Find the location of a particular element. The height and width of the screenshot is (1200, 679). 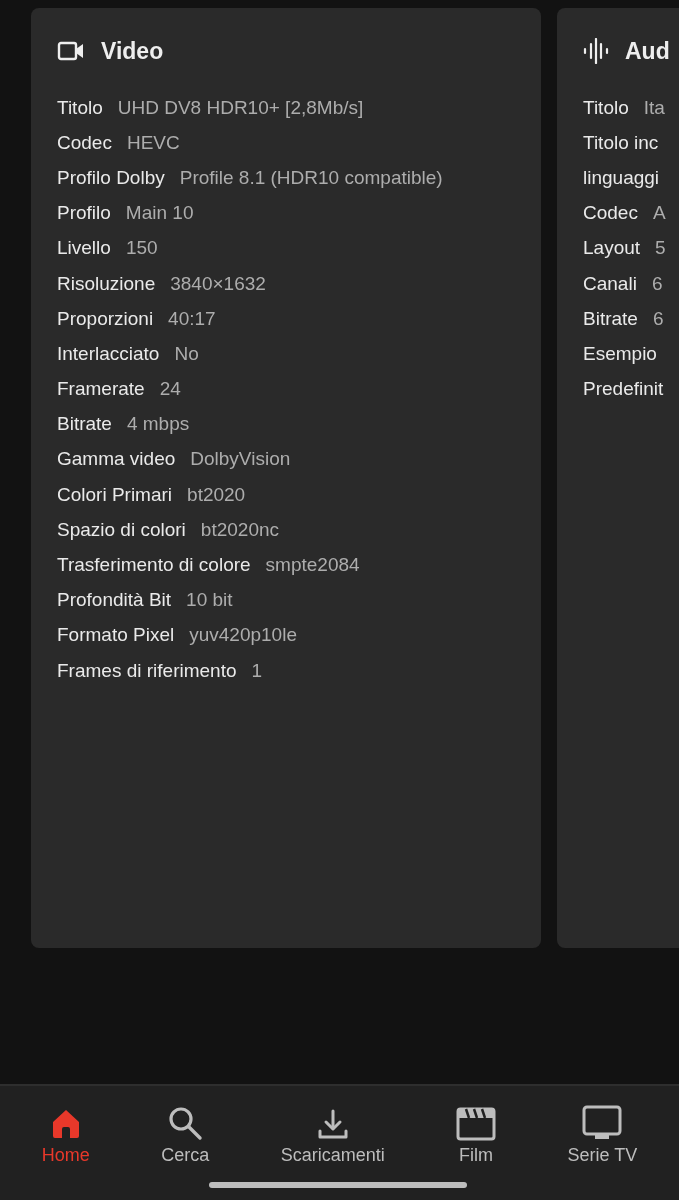

field-label: Proporzioni is located at coordinates (105, 318).